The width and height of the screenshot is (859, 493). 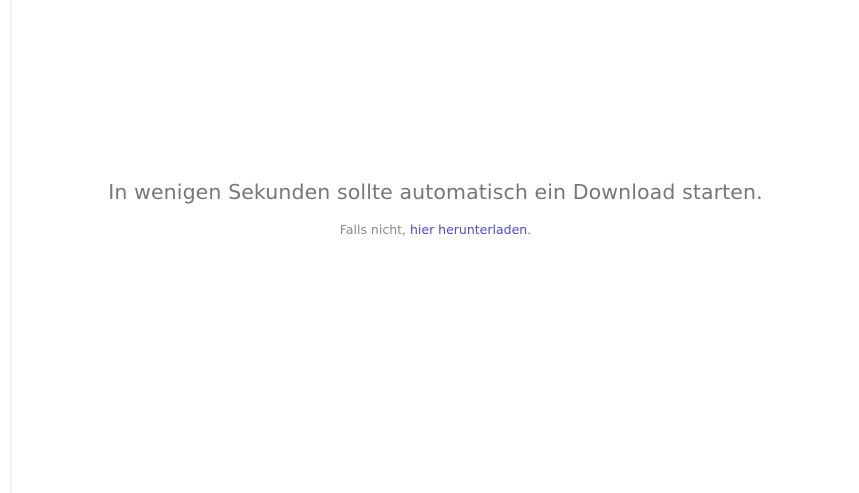 I want to click on fallback-prefix-text: Falls nicht,, so click(x=374, y=229).